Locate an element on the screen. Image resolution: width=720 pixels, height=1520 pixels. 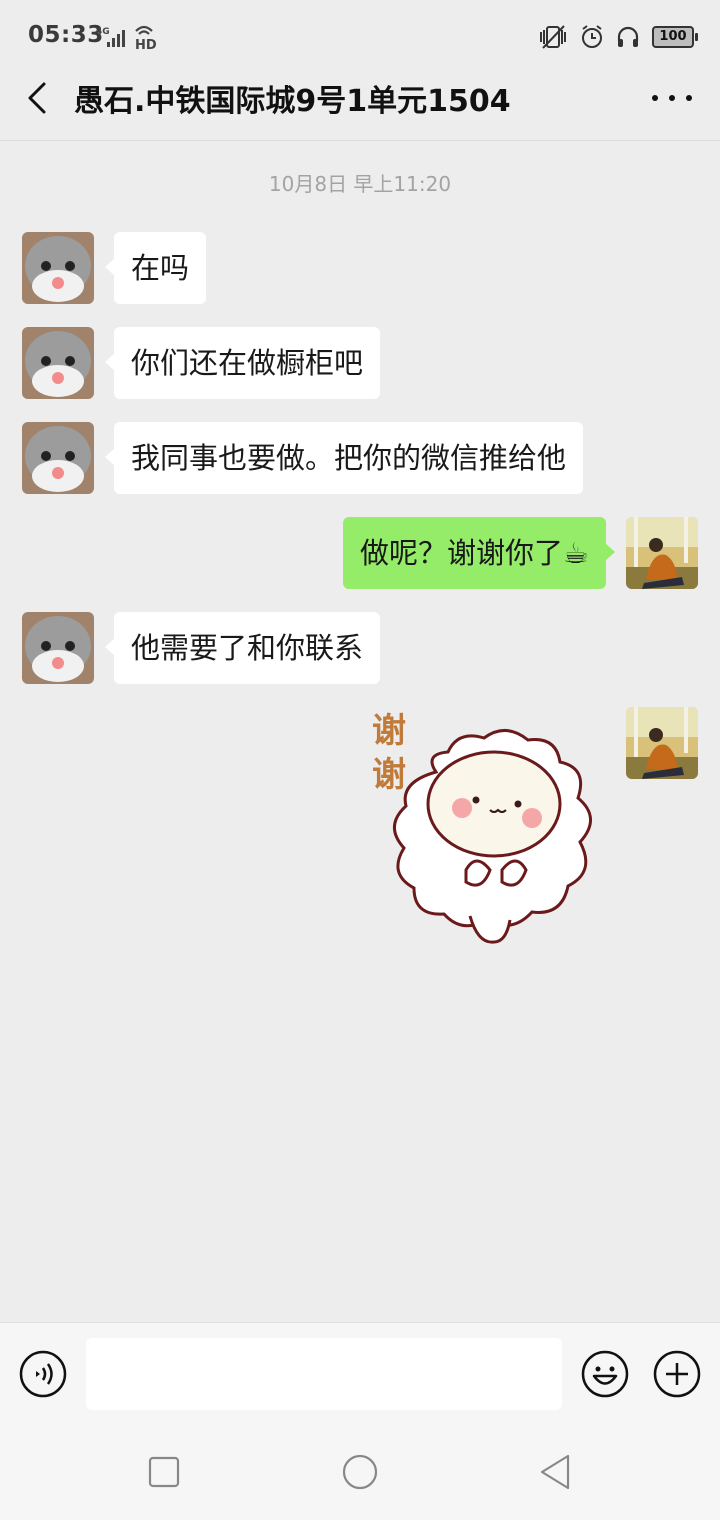
nav-home-icon is located at coordinates (360, 1474).